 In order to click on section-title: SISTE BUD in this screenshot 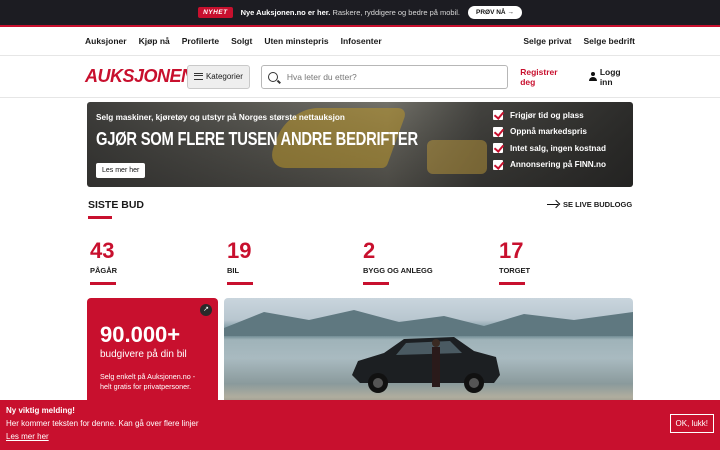, I will do `click(116, 205)`.